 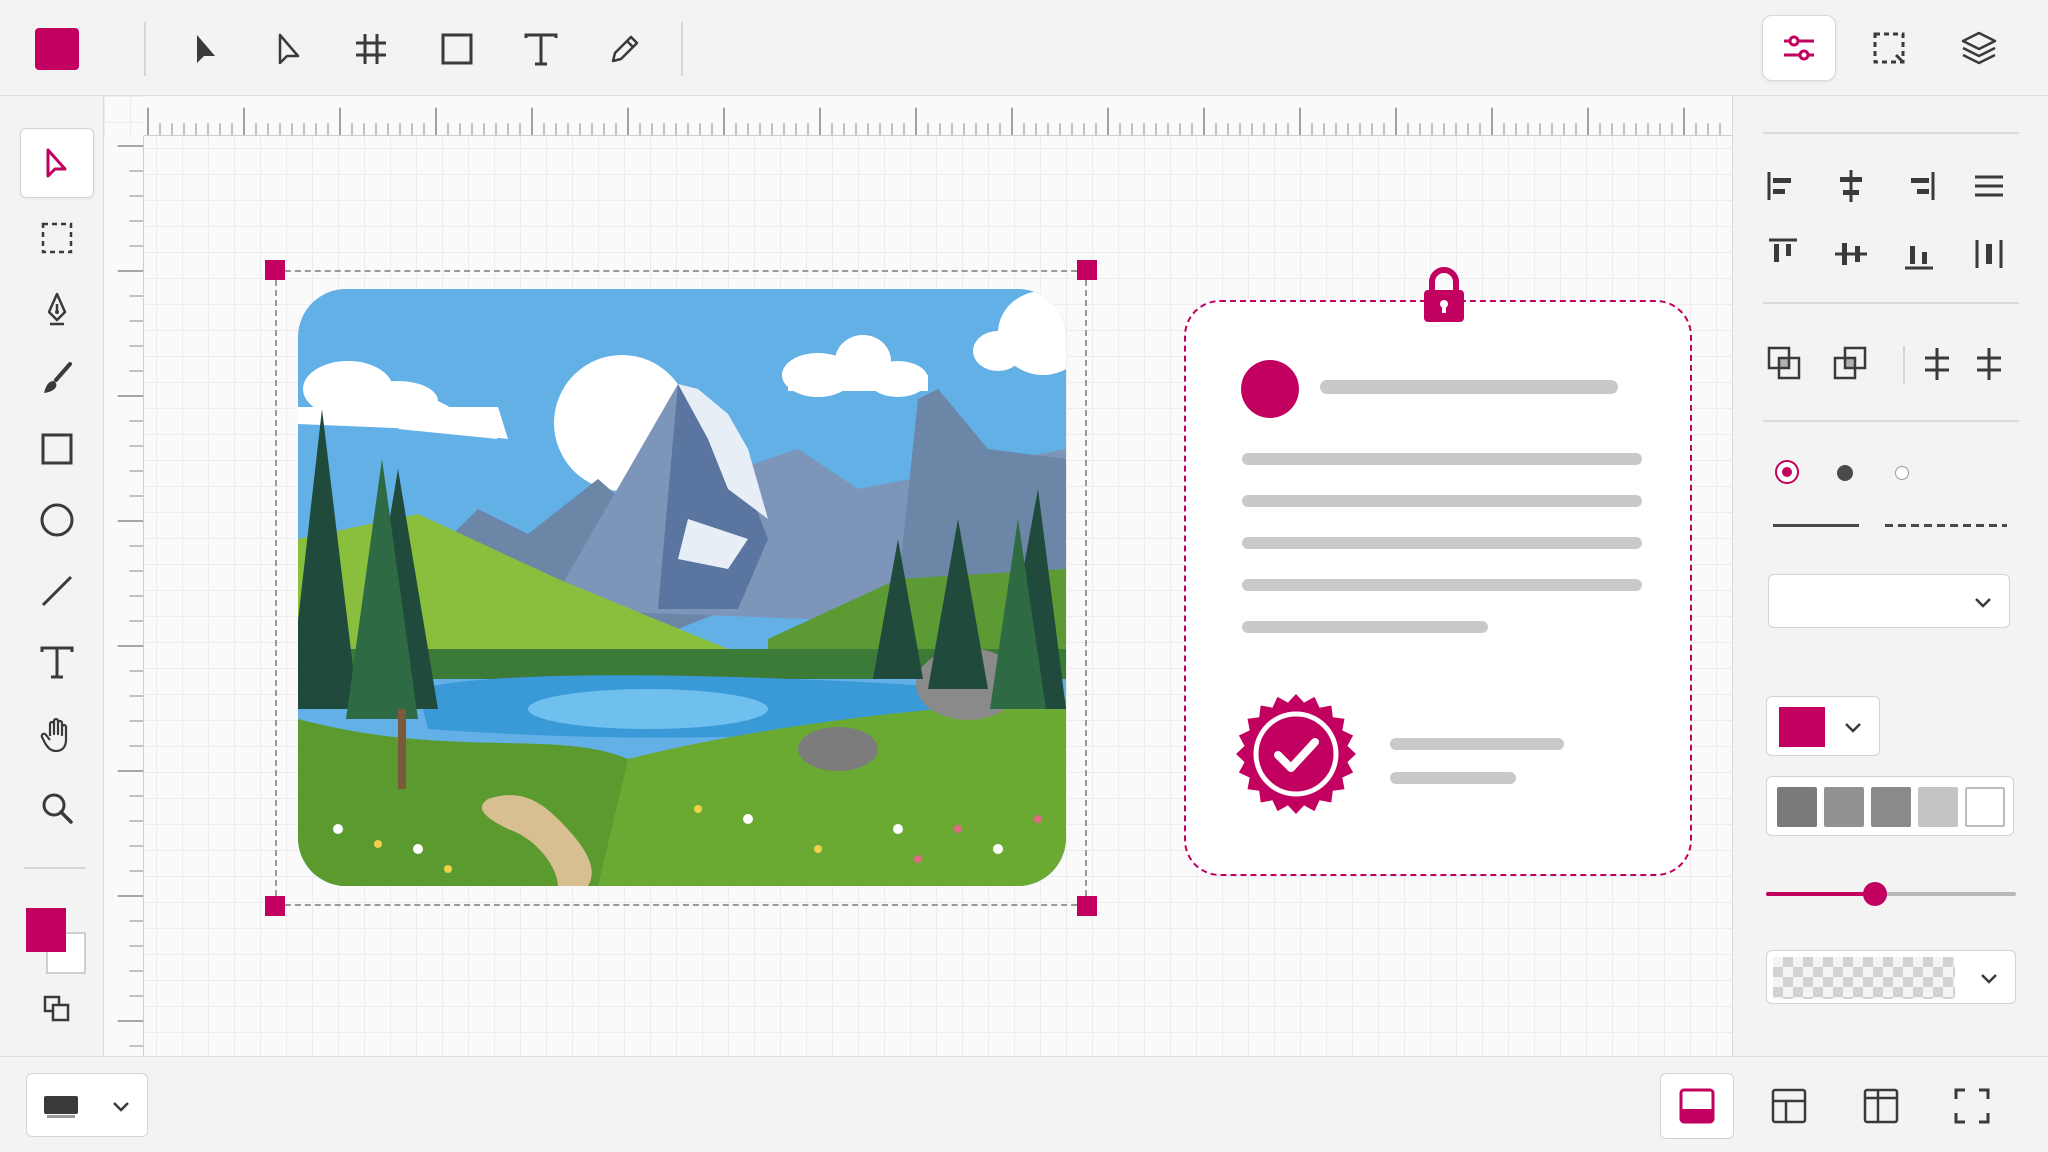 I want to click on resize-handle-bottom-right, so click(x=1087, y=906).